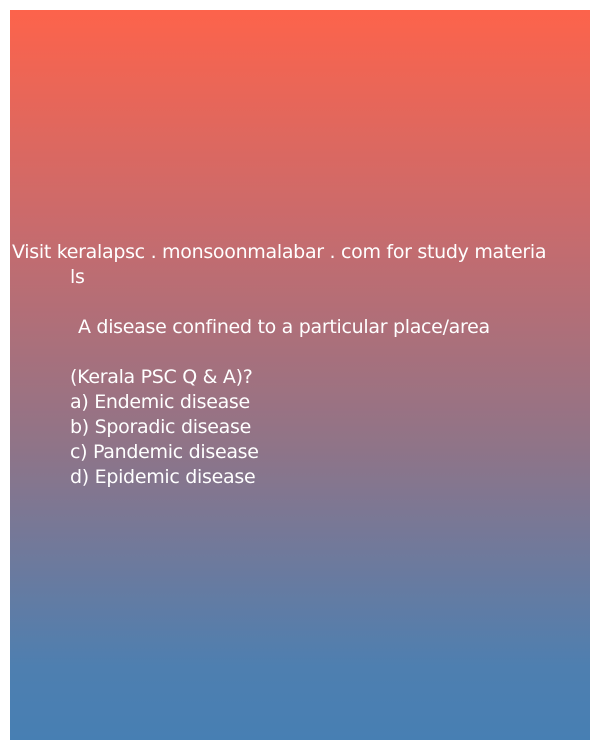 This screenshot has width=600, height=750. Describe the element at coordinates (160, 427) in the screenshot. I see `option-b: b) Sporadic disease` at that location.